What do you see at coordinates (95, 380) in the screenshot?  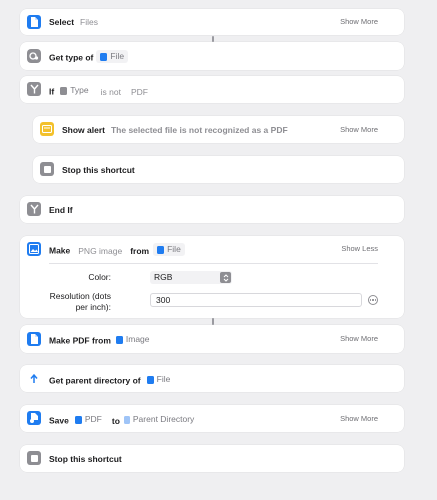 I see `action-title: Get parent directory of` at bounding box center [95, 380].